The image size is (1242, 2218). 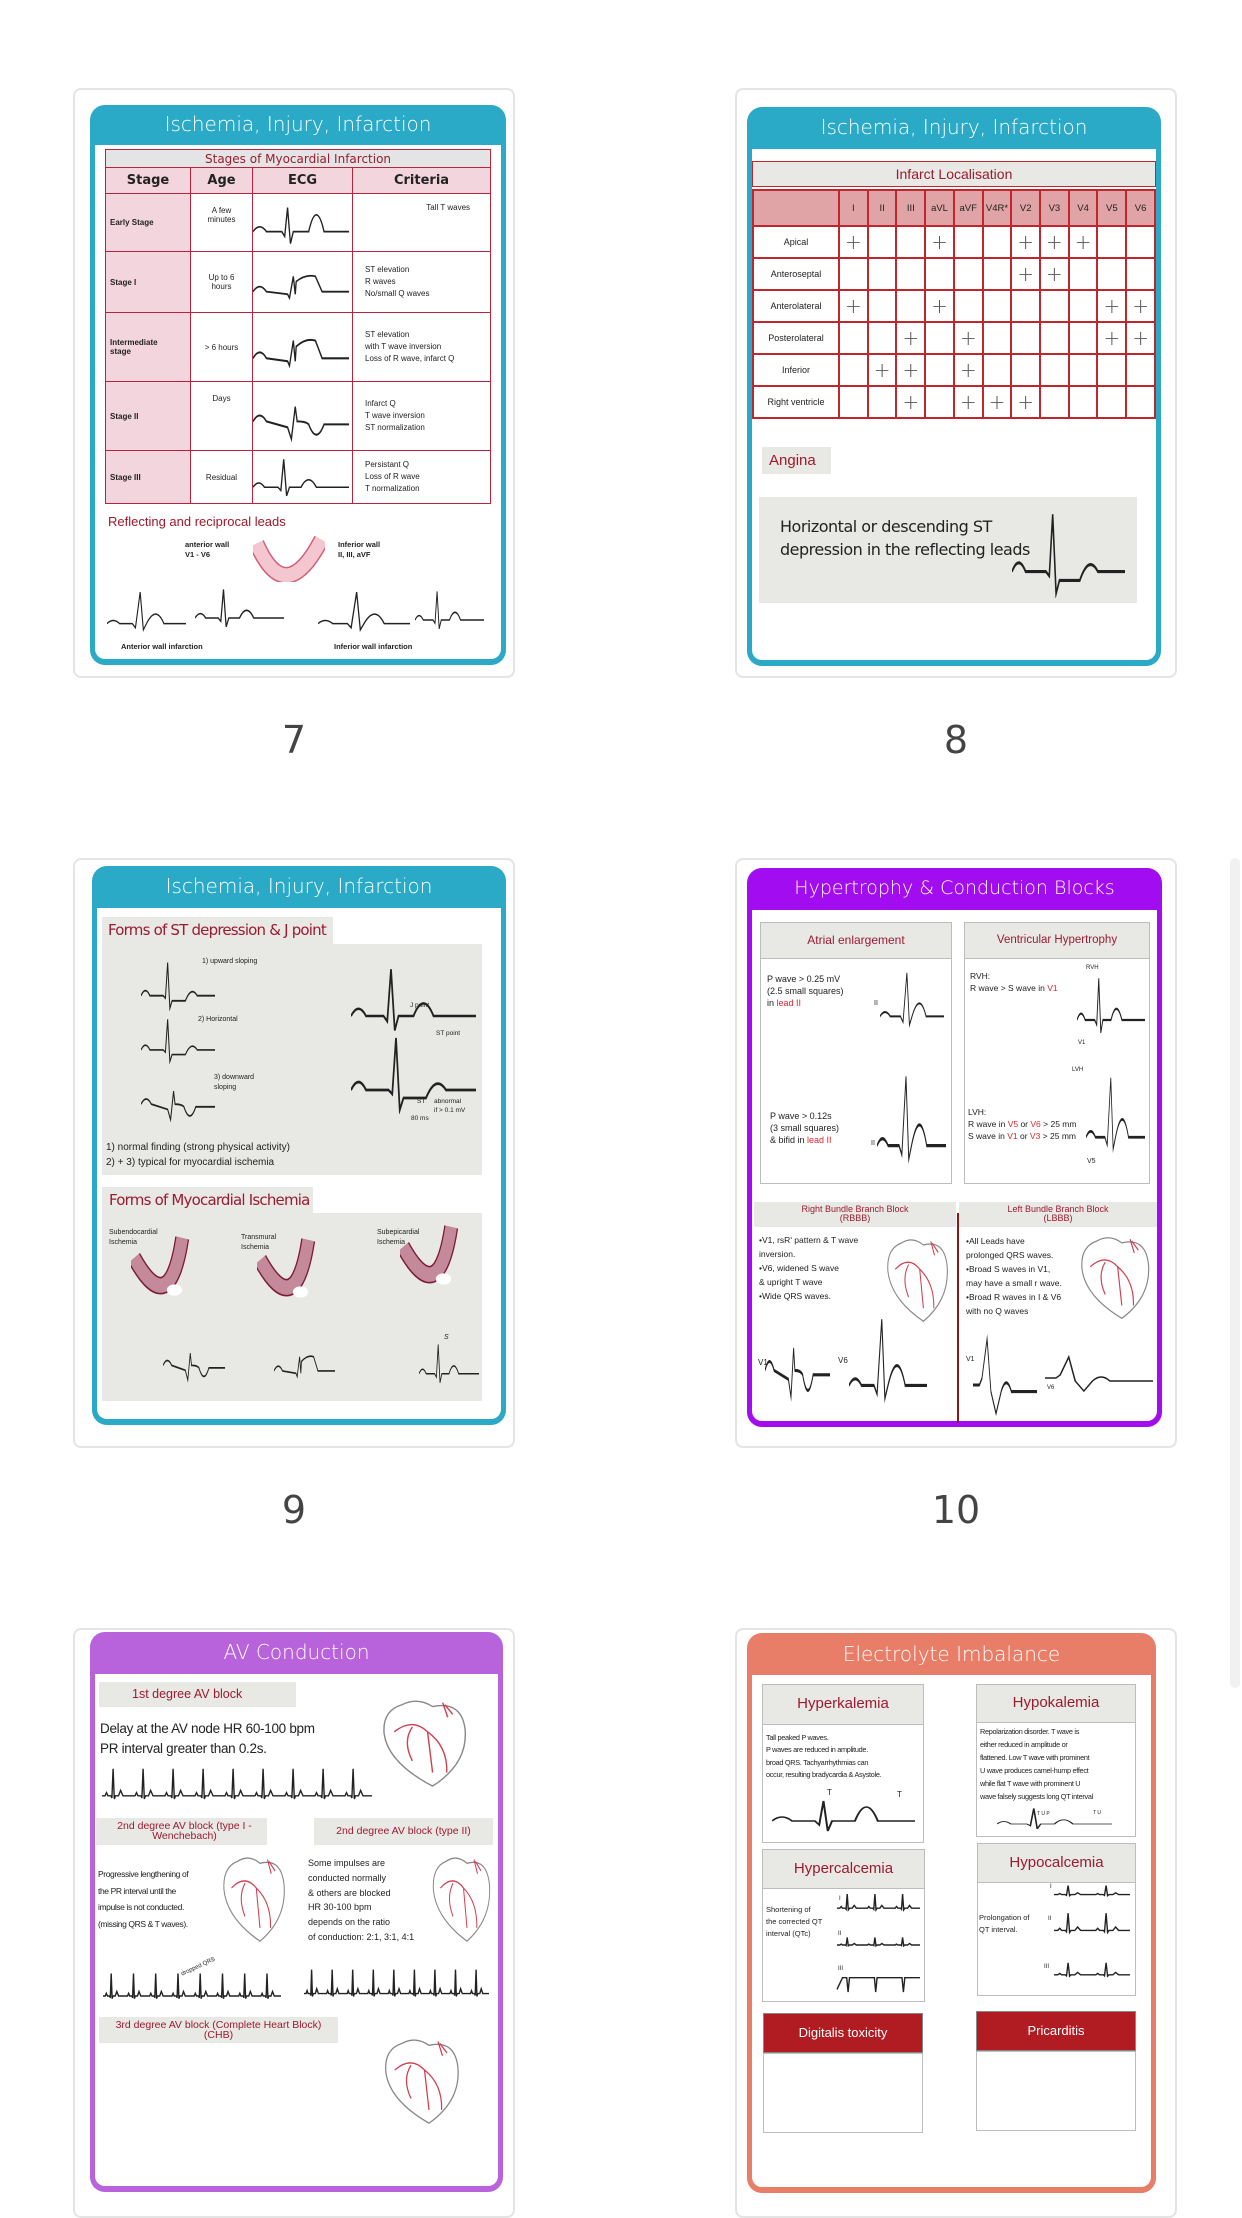 What do you see at coordinates (1097, 1813) in the screenshot?
I see `tu-labels: T U` at bounding box center [1097, 1813].